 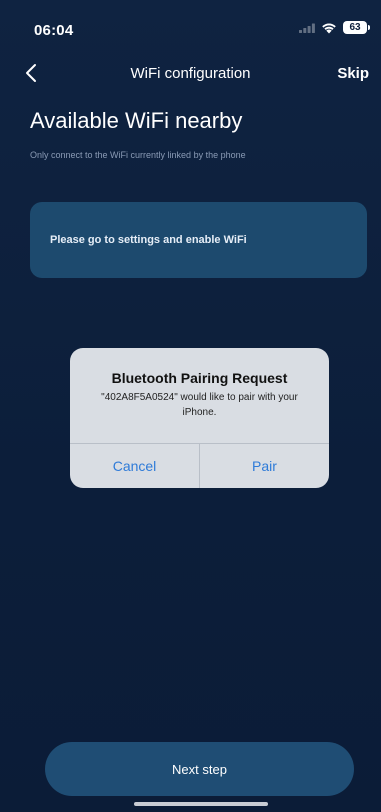 What do you see at coordinates (134, 466) in the screenshot?
I see `cancel-button: Cancel` at bounding box center [134, 466].